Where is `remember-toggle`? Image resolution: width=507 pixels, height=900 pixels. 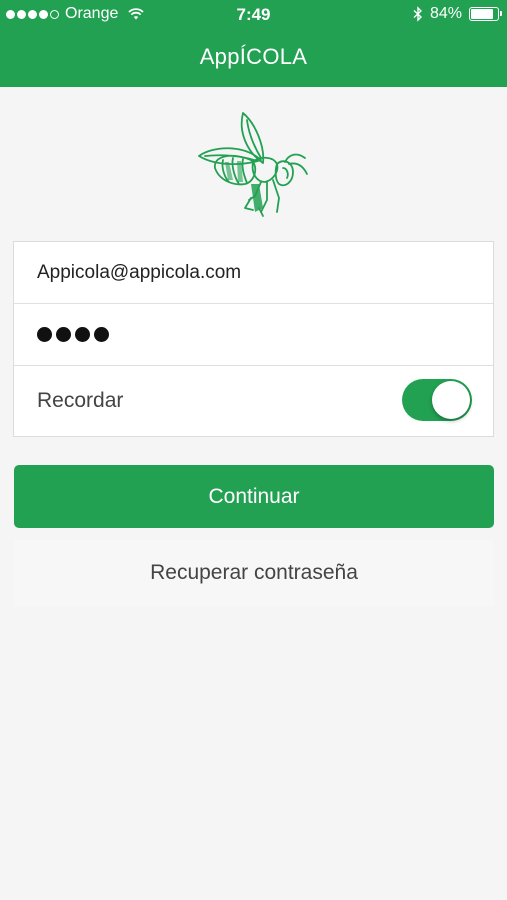 remember-toggle is located at coordinates (437, 400).